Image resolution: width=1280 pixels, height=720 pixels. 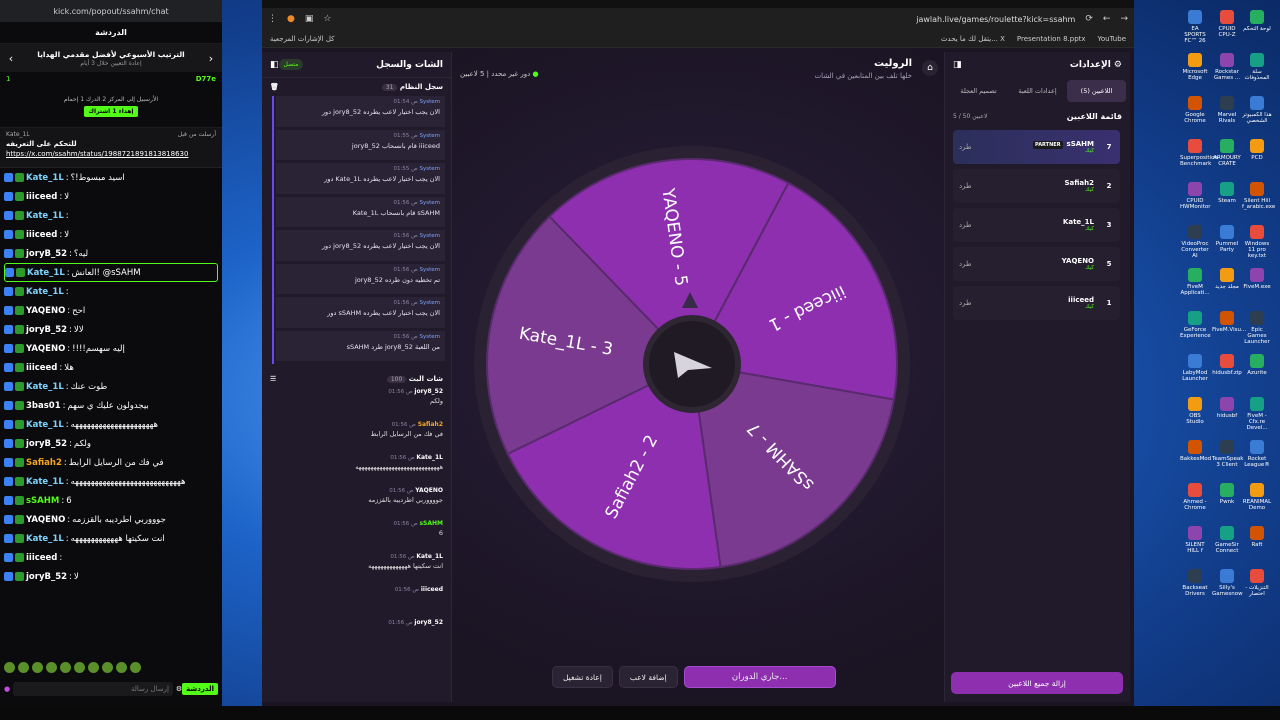 What do you see at coordinates (1036, 225) in the screenshot?
I see `player-card: طرد Kate_1L كيك 3` at bounding box center [1036, 225].